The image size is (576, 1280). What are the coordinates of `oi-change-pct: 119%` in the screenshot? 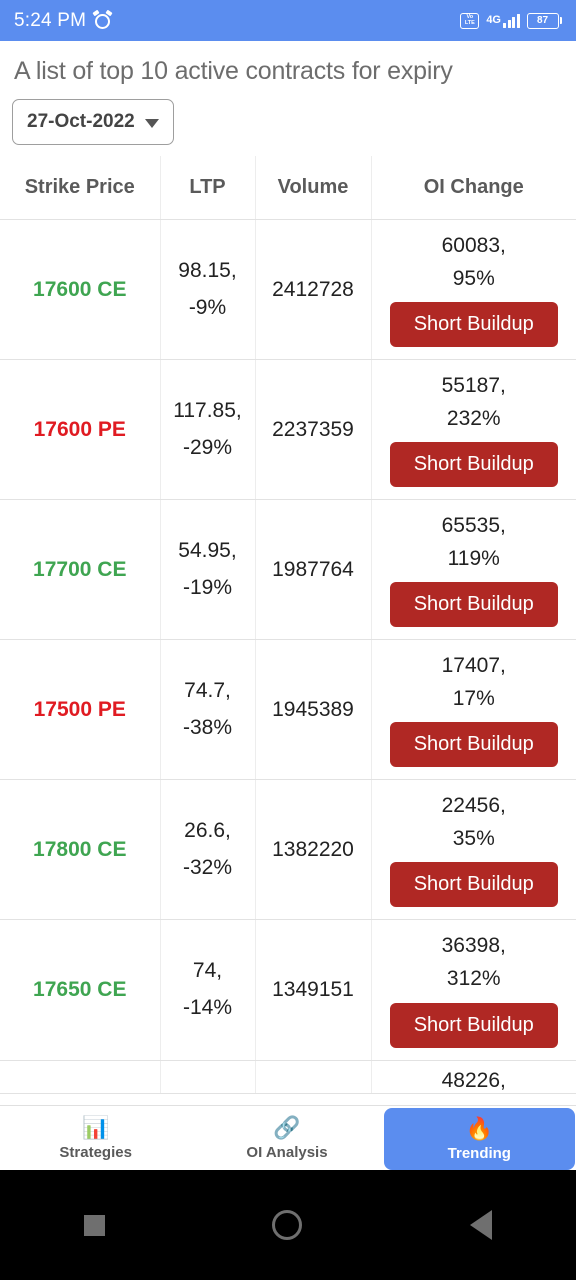 It's located at (473, 558).